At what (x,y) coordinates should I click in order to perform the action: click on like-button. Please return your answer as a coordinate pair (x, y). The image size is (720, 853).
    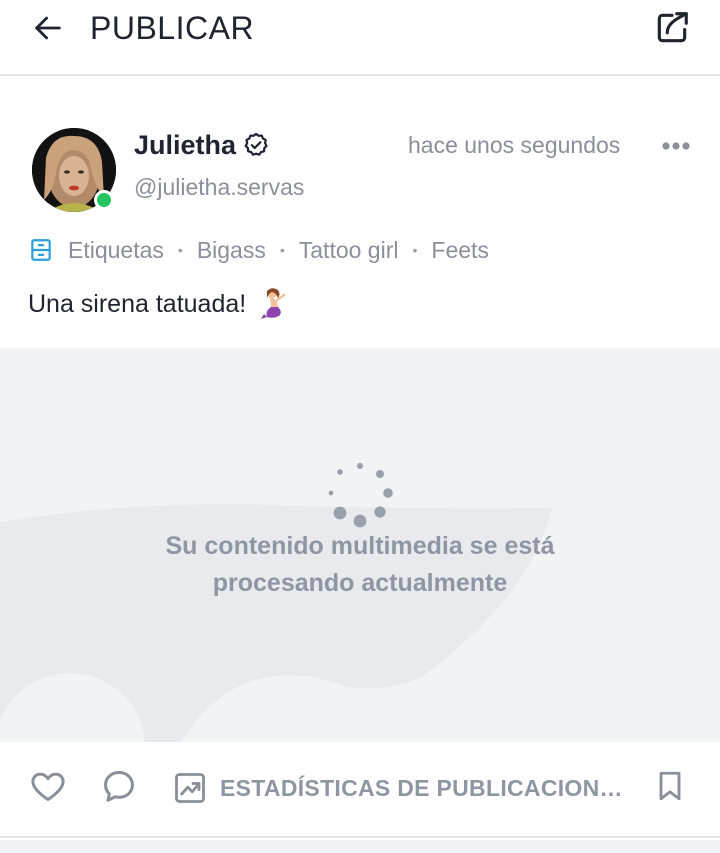
    Looking at the image, I should click on (48, 786).